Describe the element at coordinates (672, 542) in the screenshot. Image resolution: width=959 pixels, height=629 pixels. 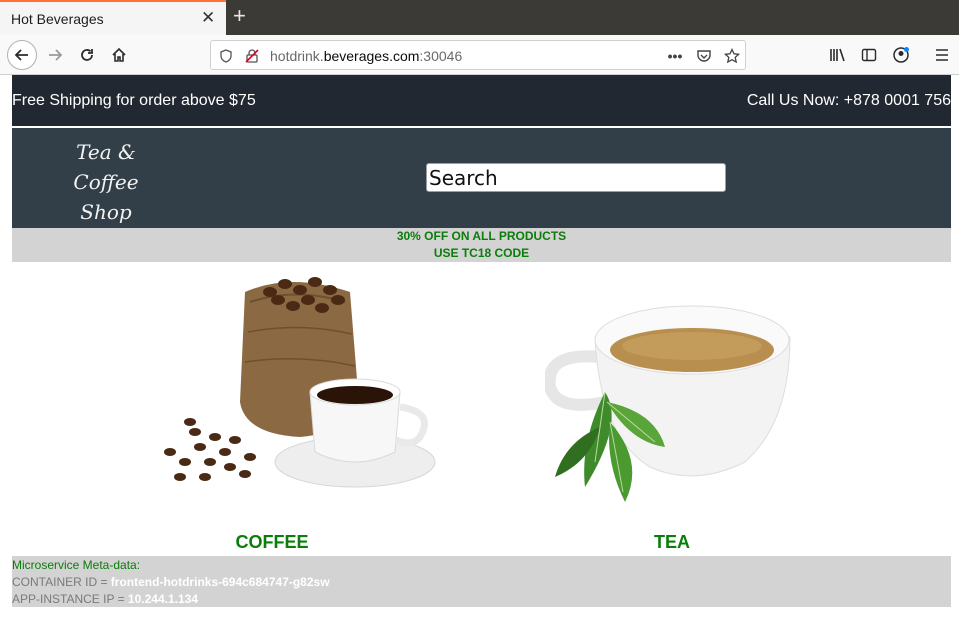
I see `tea-label: TEA` at that location.